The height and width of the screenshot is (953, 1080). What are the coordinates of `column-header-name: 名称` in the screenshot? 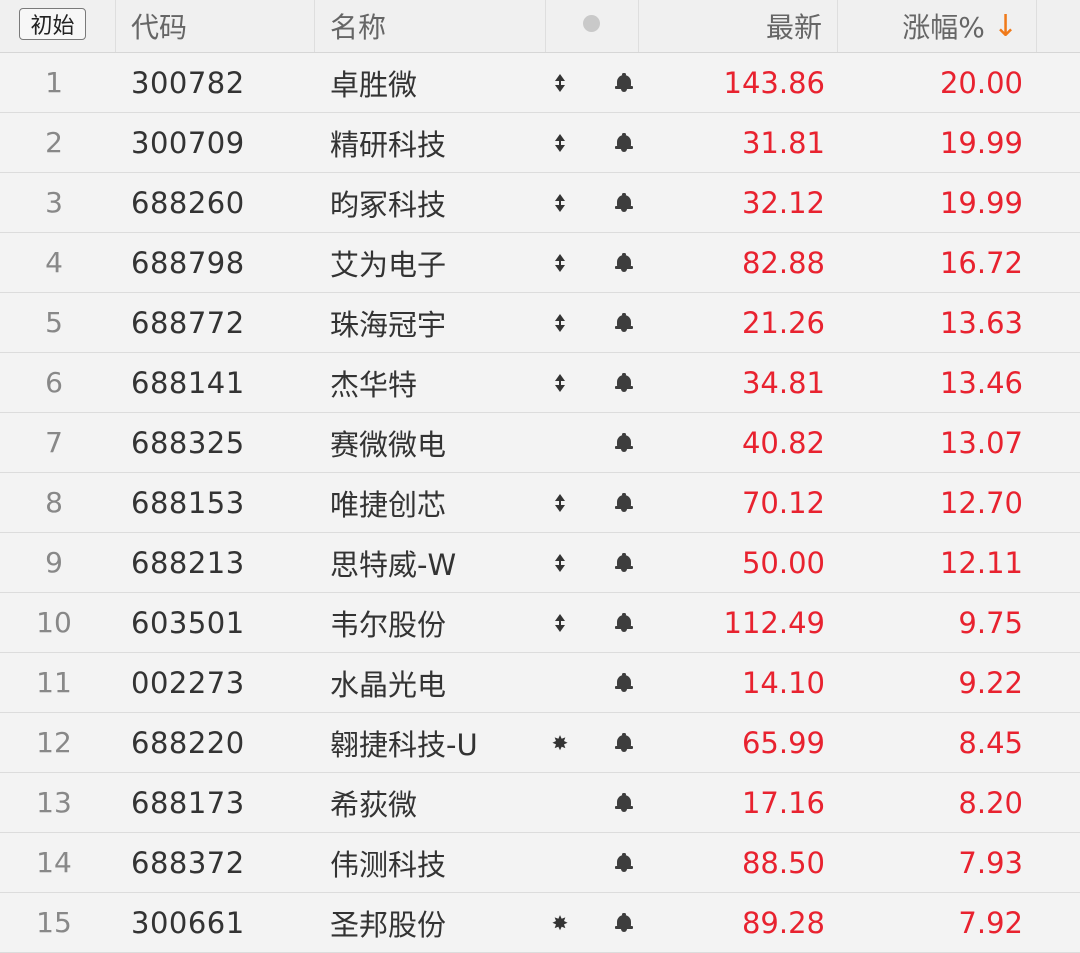 It's located at (358, 26).